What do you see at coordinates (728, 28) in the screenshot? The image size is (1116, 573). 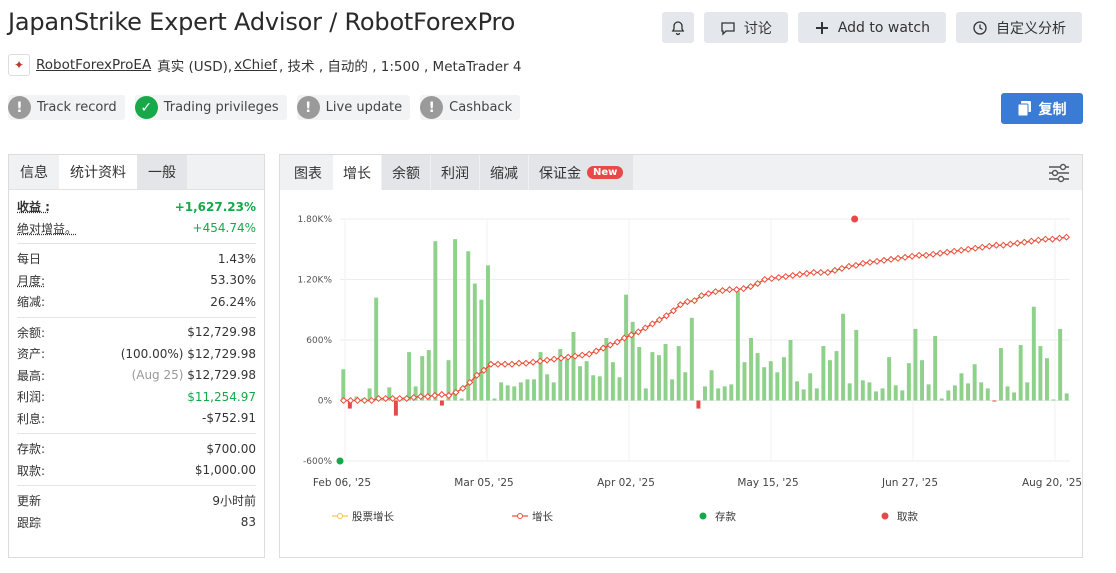 I see `comment-icon` at bounding box center [728, 28].